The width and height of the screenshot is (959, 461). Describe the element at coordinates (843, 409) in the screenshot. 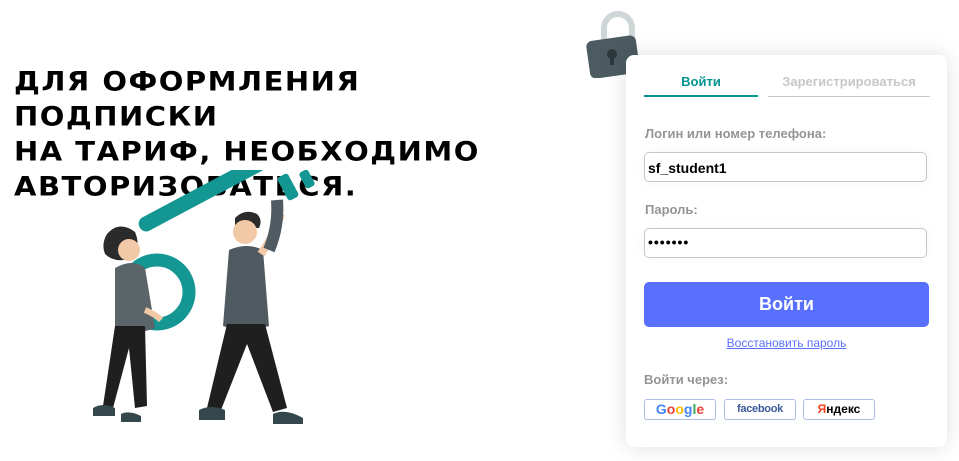

I see `yandex-rest: ндекс` at that location.